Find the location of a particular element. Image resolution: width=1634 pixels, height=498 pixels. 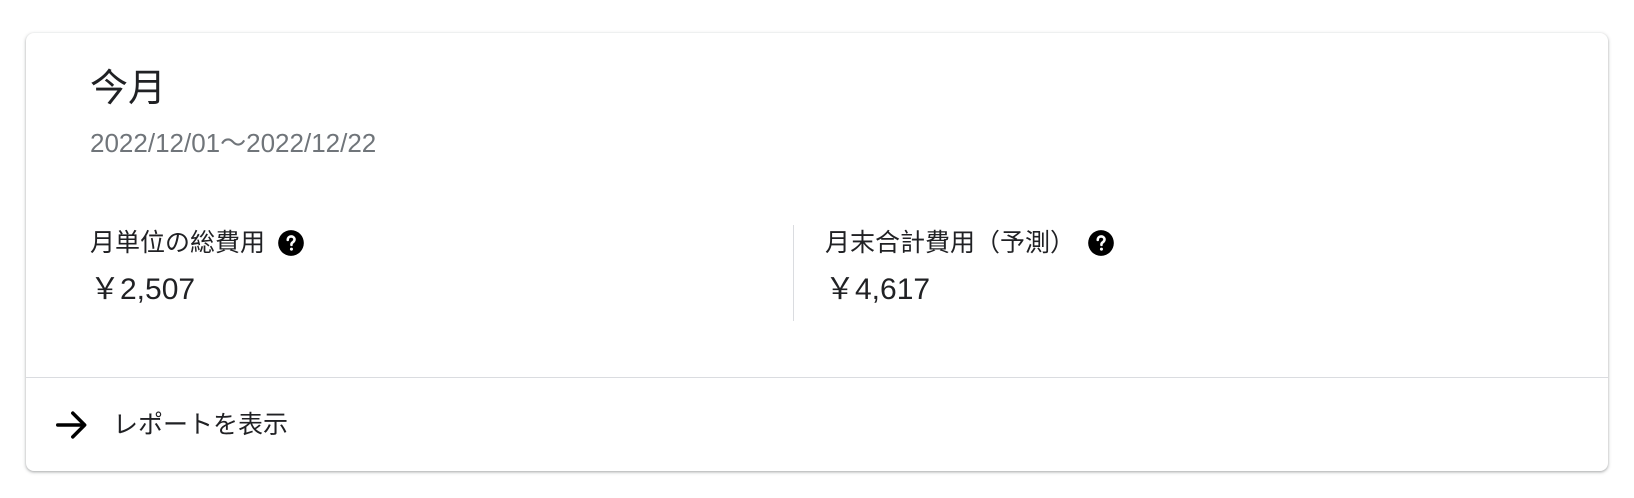

metric-label: 月末合計費用（予測） is located at coordinates (950, 243).